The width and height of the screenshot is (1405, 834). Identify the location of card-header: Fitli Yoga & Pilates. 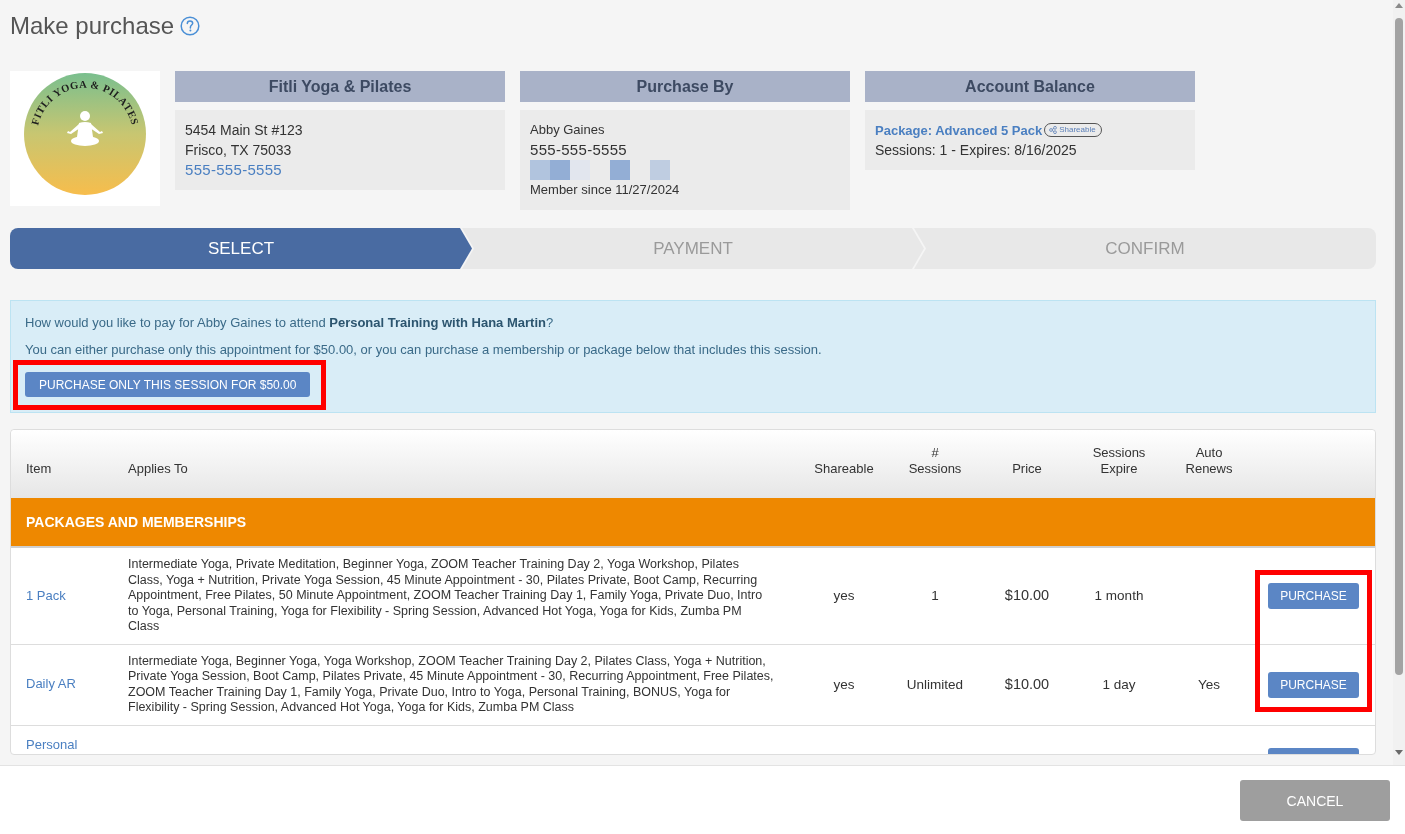
(340, 86).